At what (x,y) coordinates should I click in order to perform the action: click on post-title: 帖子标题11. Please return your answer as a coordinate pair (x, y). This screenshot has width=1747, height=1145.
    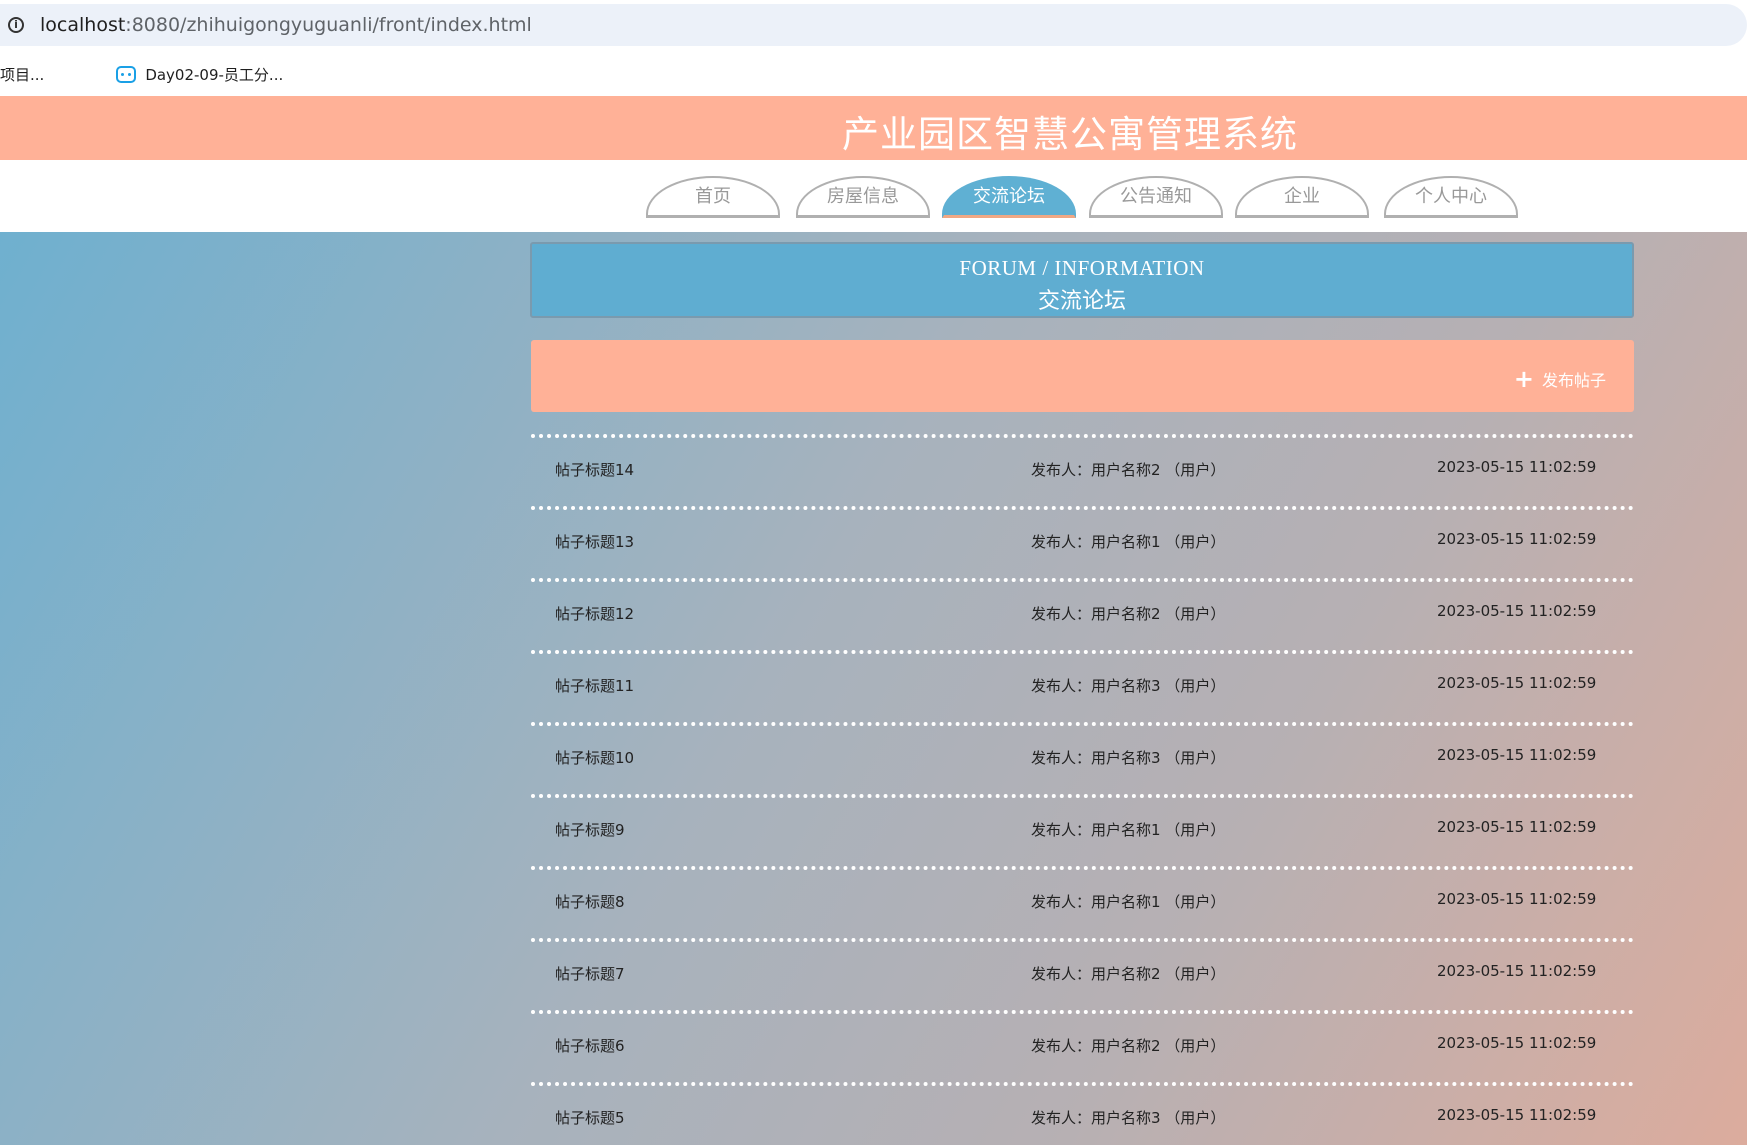
    Looking at the image, I should click on (594, 685).